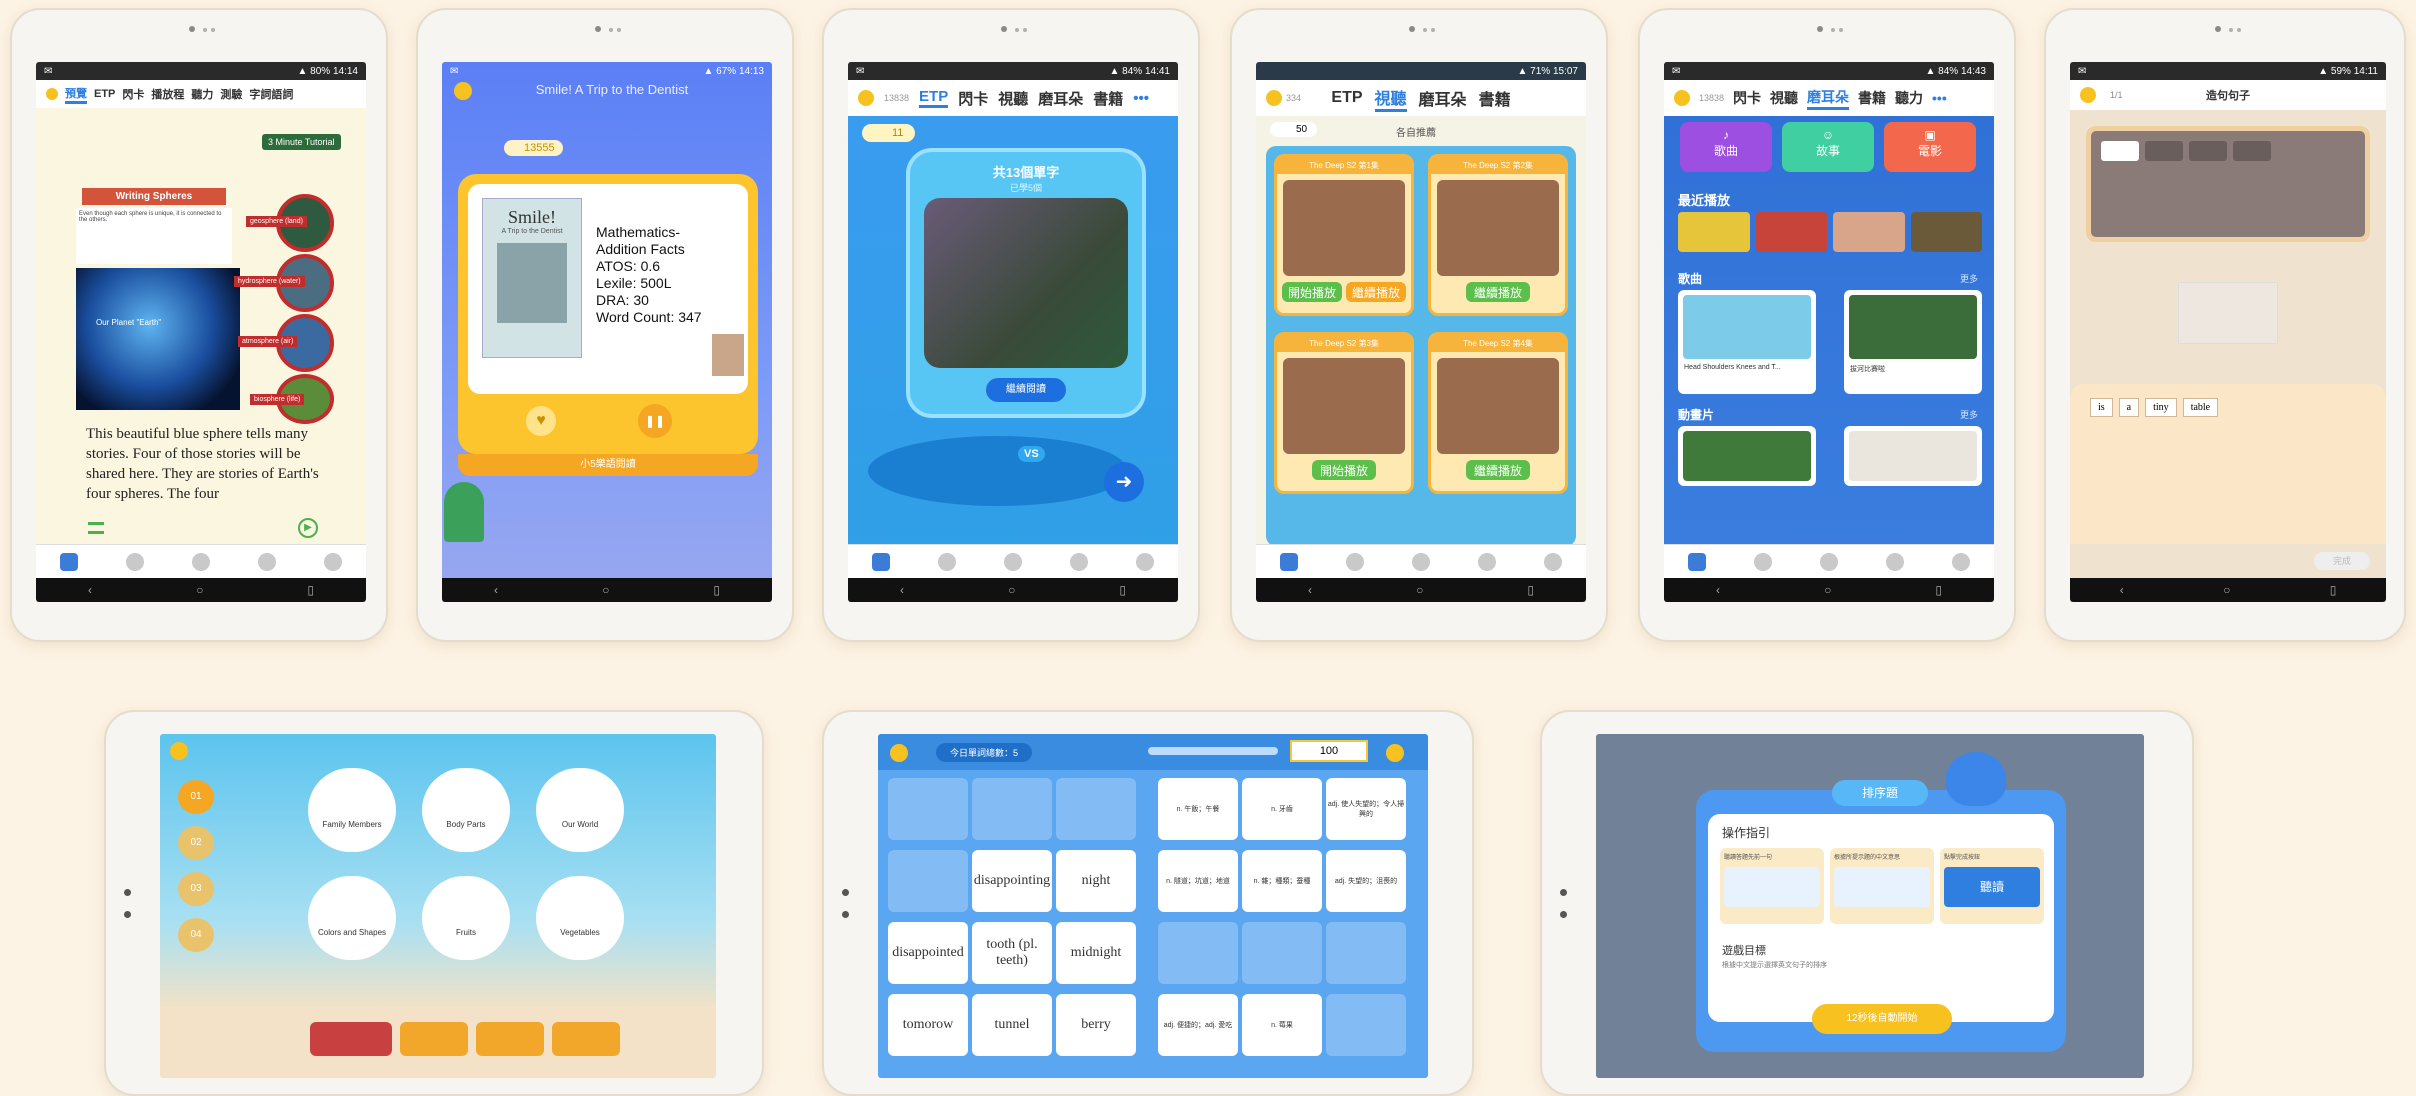 The image size is (2416, 1096). What do you see at coordinates (1012, 953) in the screenshot?
I see `match-tile: tooth (pl. teeth)` at bounding box center [1012, 953].